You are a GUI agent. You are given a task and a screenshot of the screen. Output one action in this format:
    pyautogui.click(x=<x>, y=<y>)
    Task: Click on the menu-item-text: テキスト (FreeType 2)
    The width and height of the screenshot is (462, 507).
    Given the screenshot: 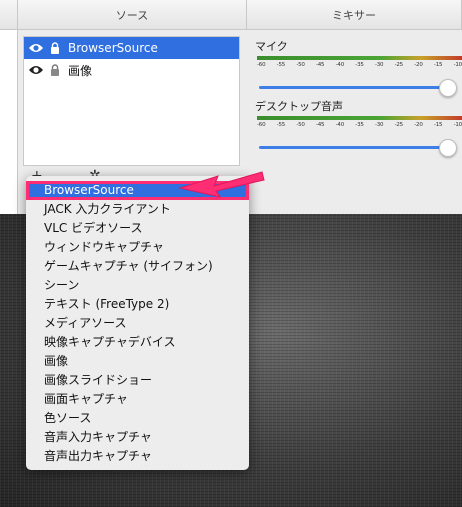 What is the action you would take?
    pyautogui.click(x=137, y=304)
    